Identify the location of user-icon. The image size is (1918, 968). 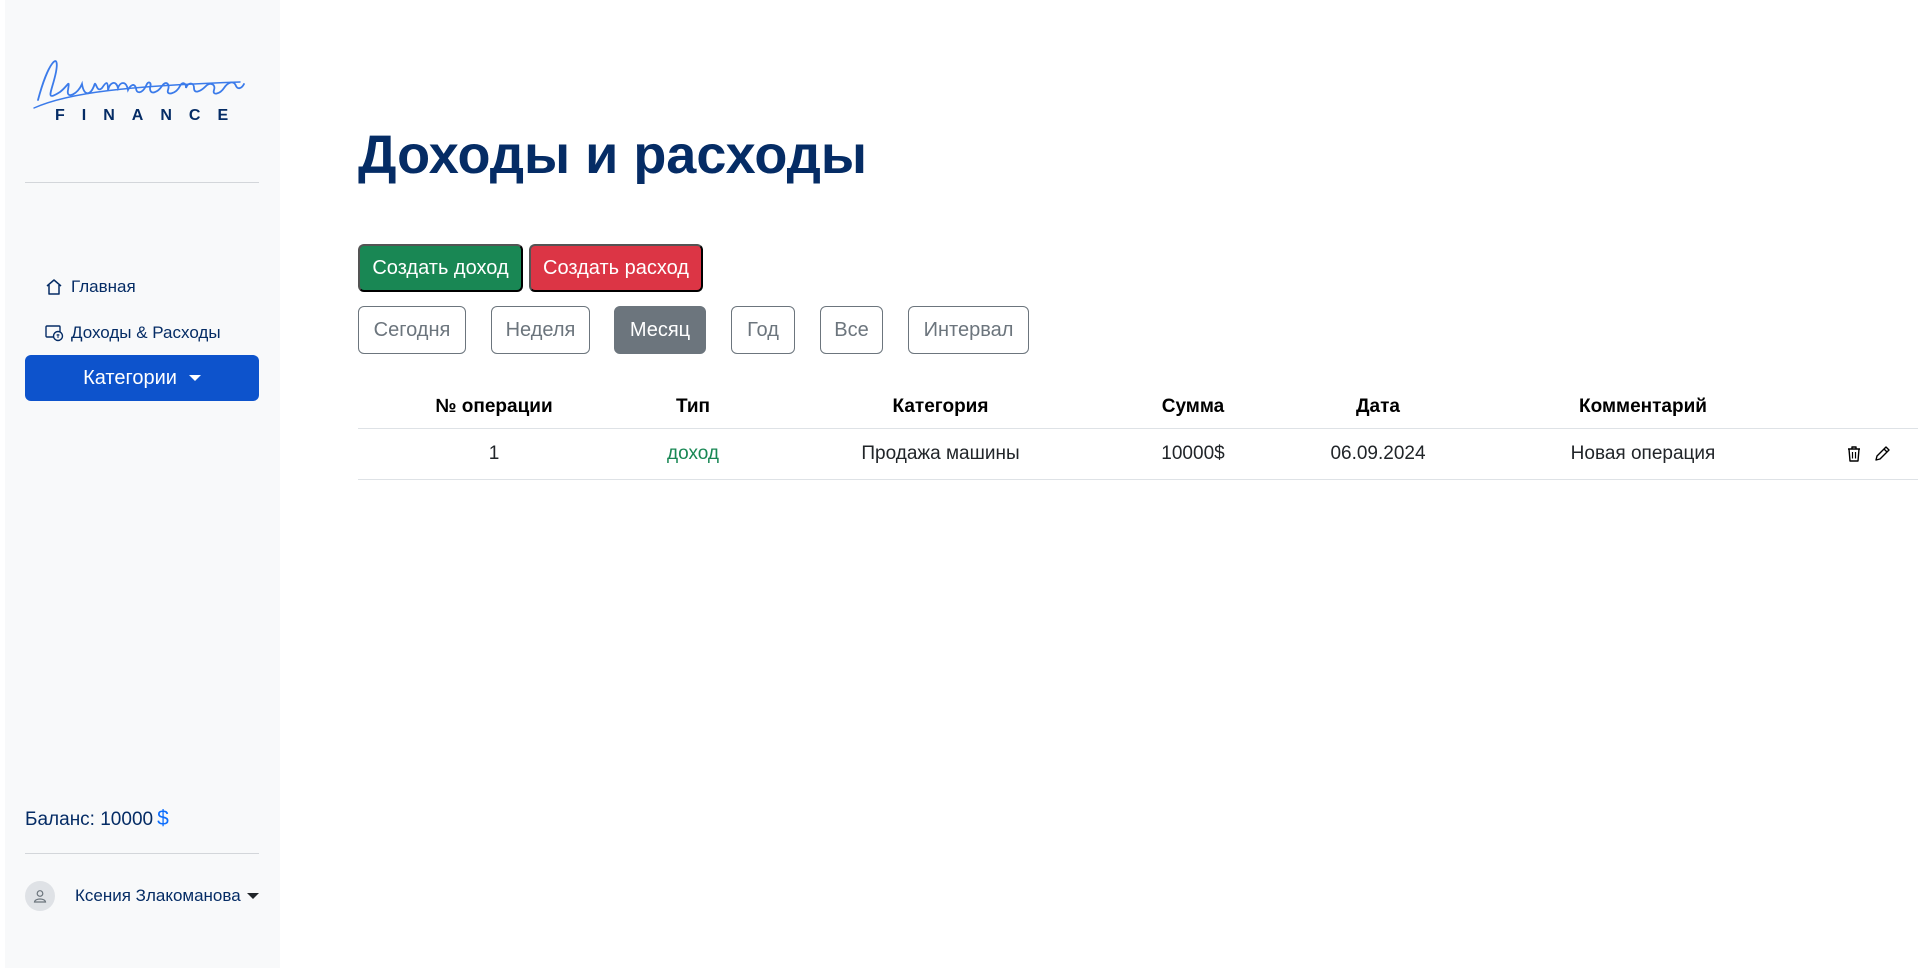
(40, 896).